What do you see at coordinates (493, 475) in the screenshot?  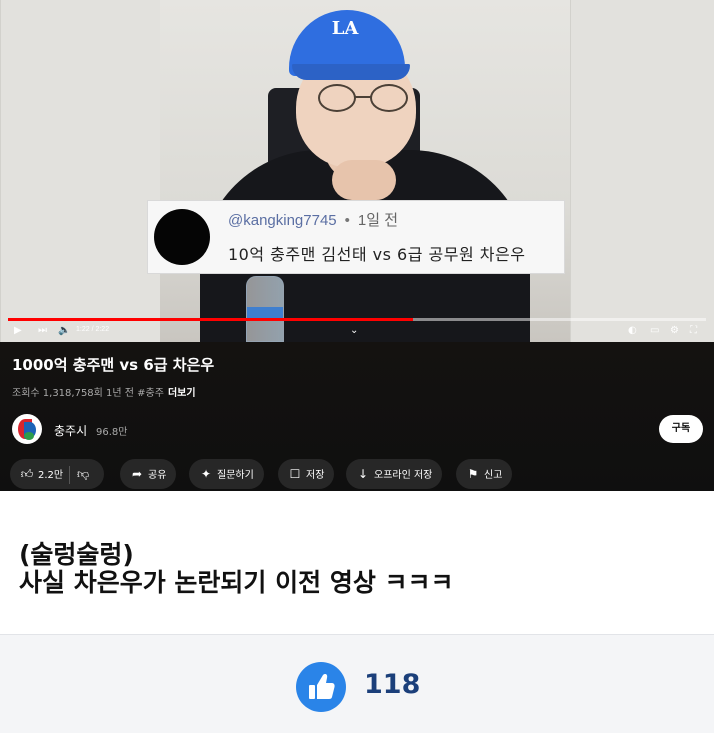 I see `report-label: 신고` at bounding box center [493, 475].